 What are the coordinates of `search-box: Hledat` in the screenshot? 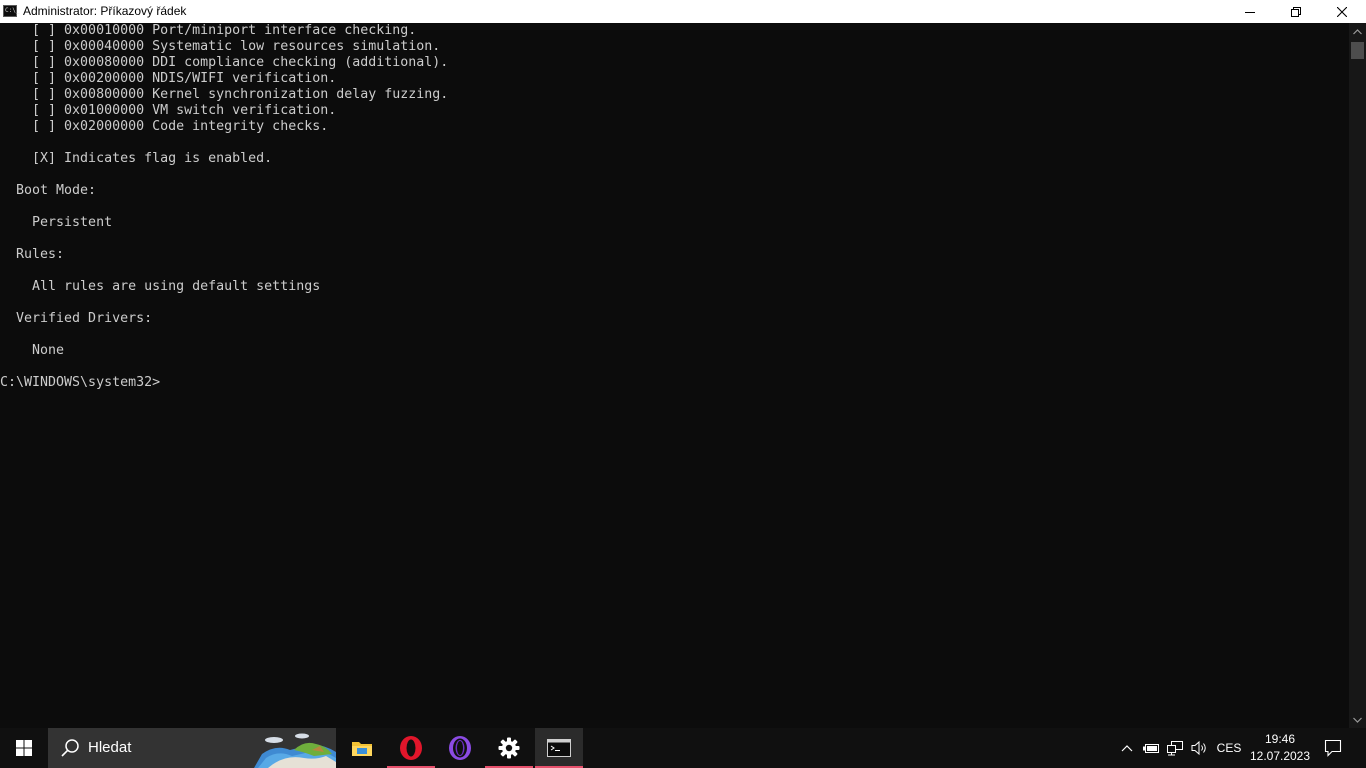 It's located at (192, 748).